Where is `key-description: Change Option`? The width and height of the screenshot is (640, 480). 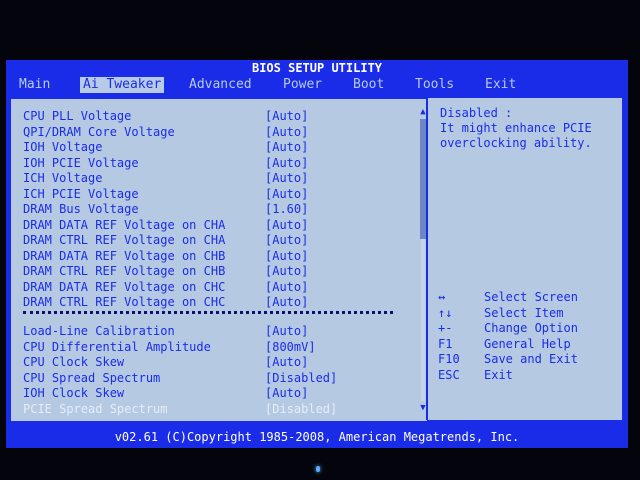
key-description: Change Option is located at coordinates (531, 328).